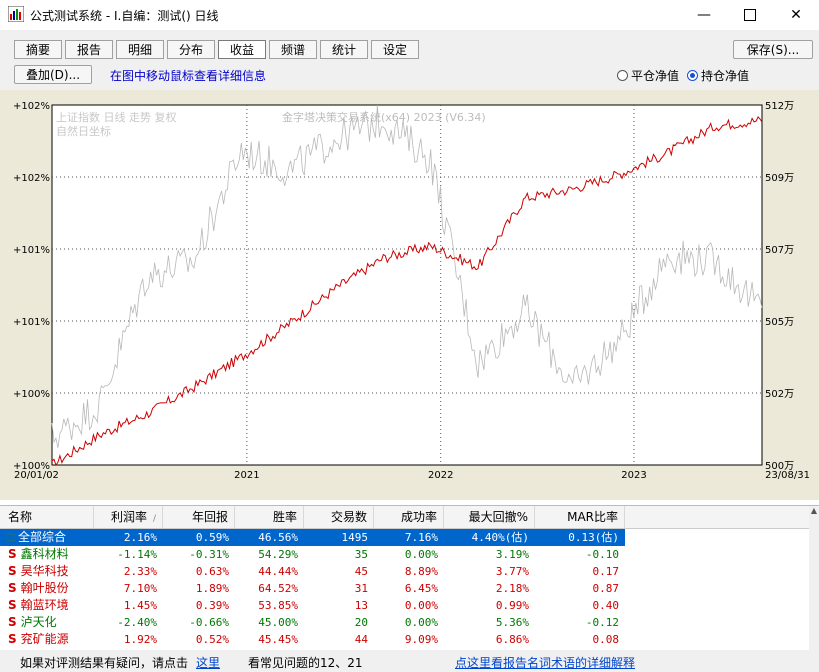  What do you see at coordinates (44, 554) in the screenshot?
I see `row-name: 鑫科材料` at bounding box center [44, 554].